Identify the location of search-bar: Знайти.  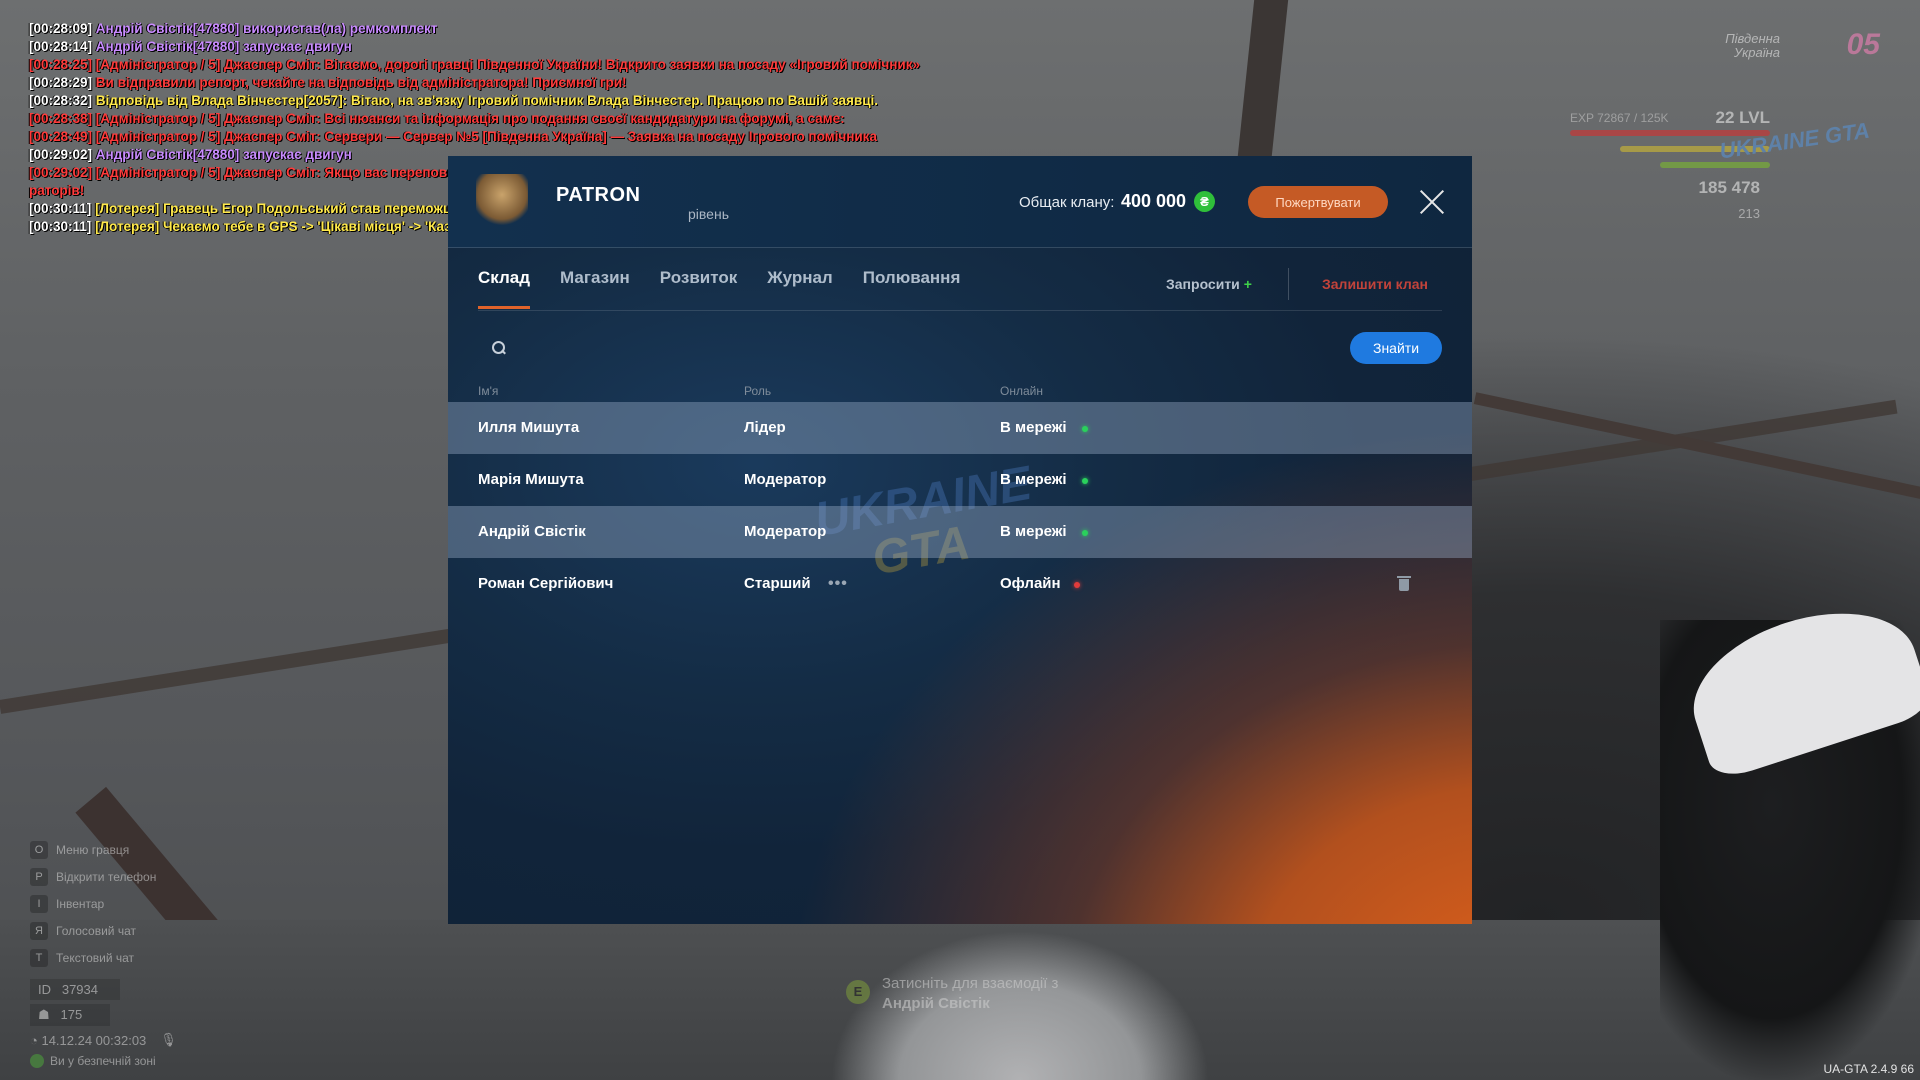
(960, 349).